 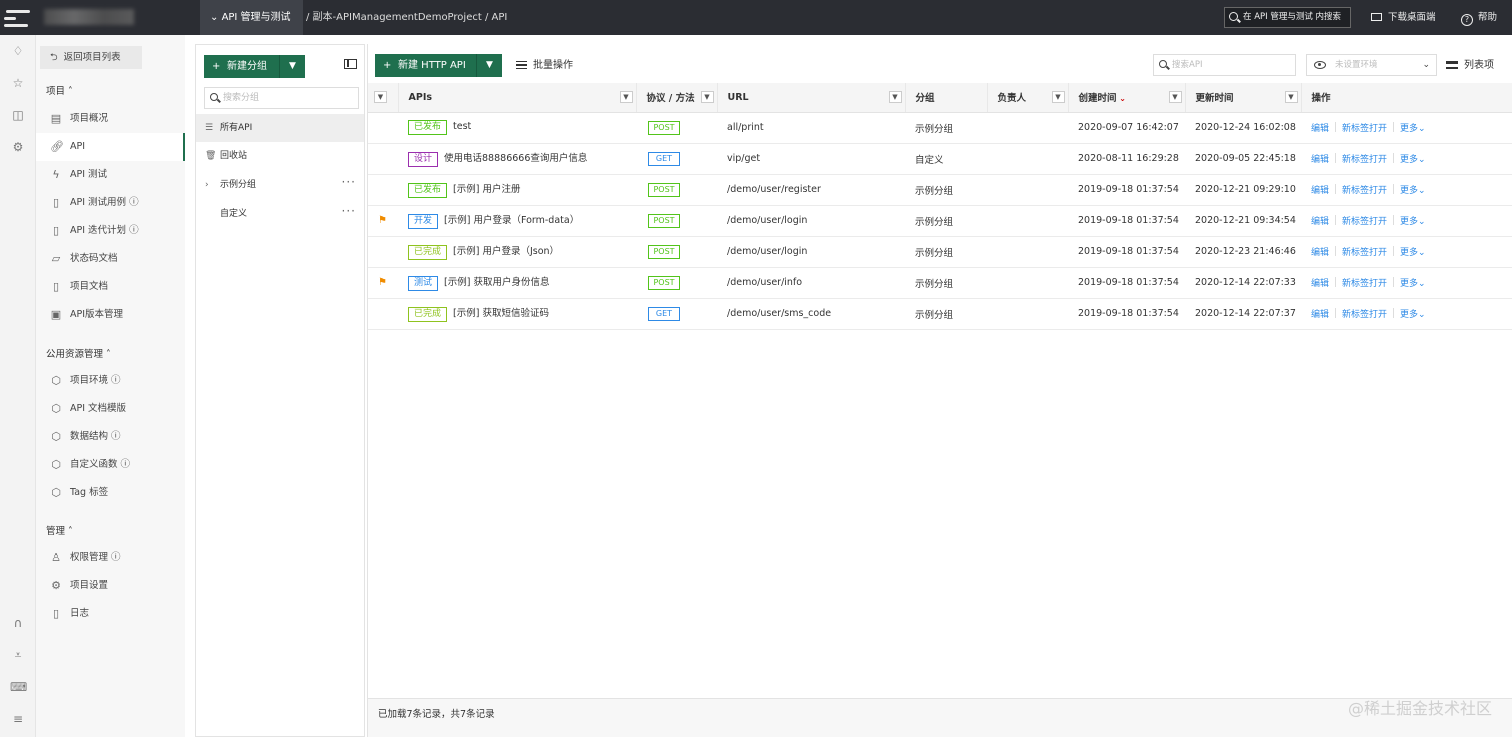 What do you see at coordinates (110, 287) in the screenshot?
I see `nav-item-project-docs: ▯ 项目文档` at bounding box center [110, 287].